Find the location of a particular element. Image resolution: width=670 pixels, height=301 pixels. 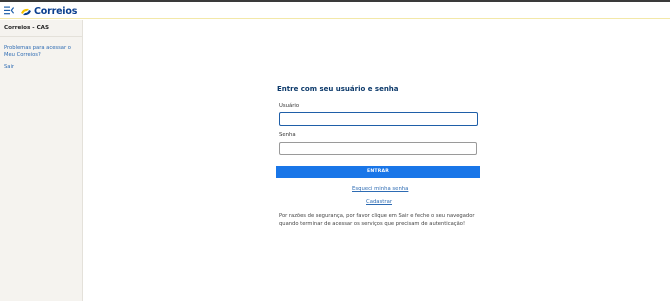

sidebar-divider is located at coordinates (41, 36).